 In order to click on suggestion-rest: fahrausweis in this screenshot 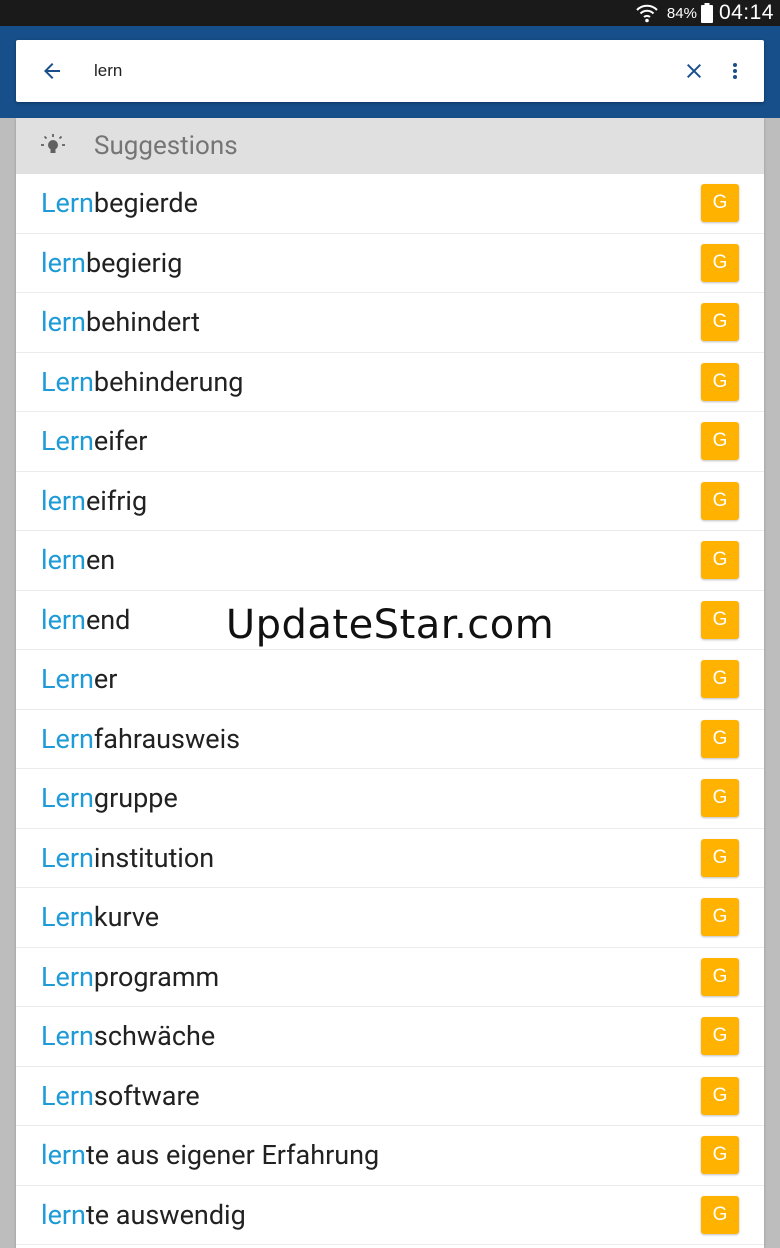, I will do `click(167, 738)`.